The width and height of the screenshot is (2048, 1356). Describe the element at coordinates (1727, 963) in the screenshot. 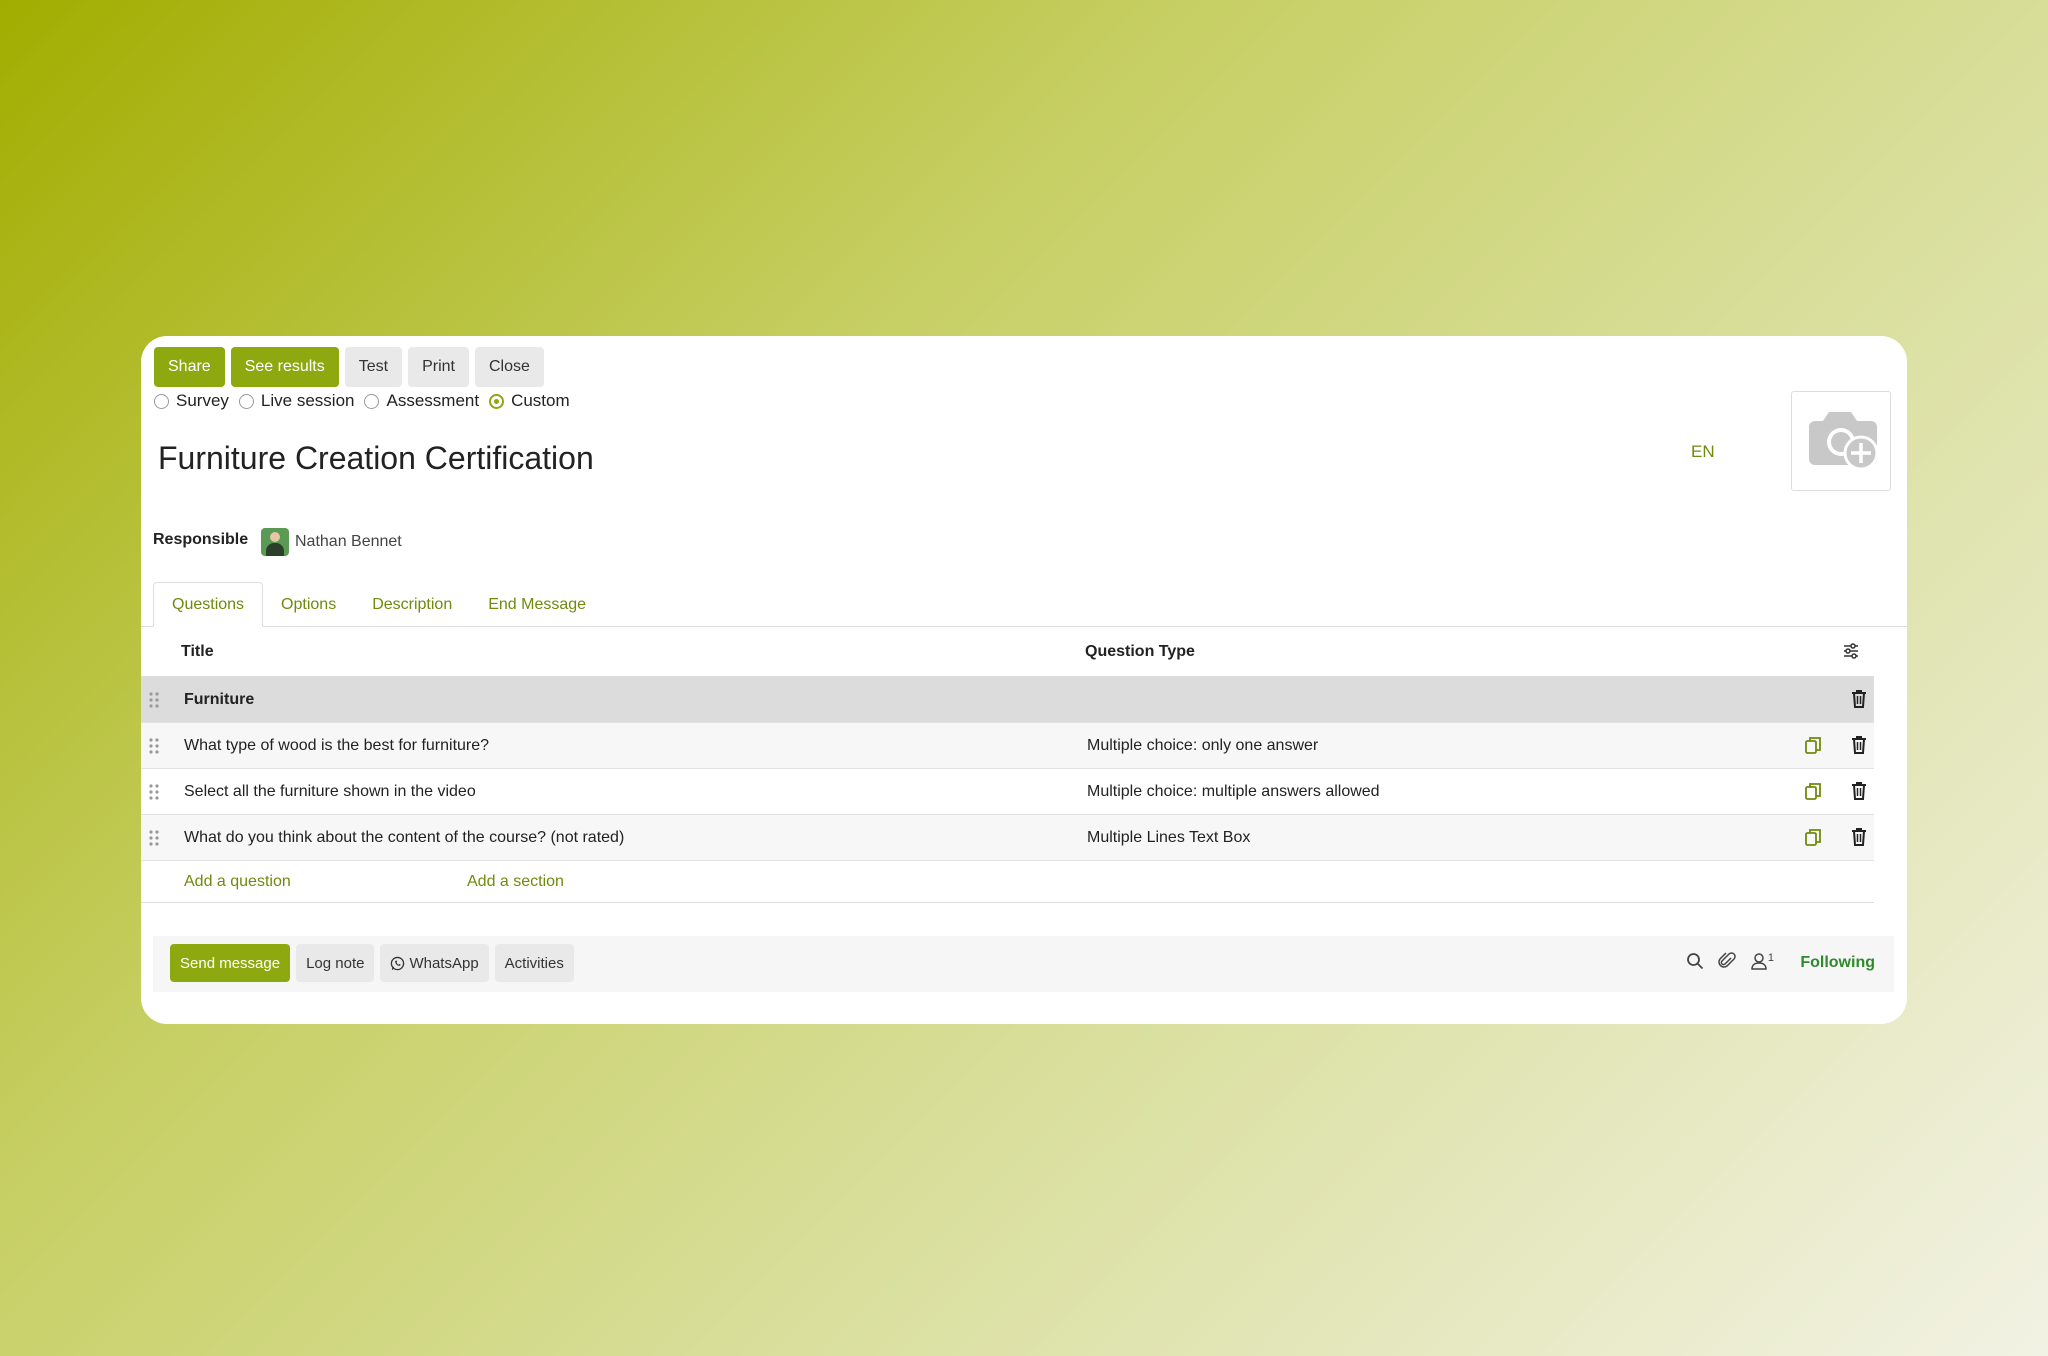

I see `paperclip-icon` at that location.